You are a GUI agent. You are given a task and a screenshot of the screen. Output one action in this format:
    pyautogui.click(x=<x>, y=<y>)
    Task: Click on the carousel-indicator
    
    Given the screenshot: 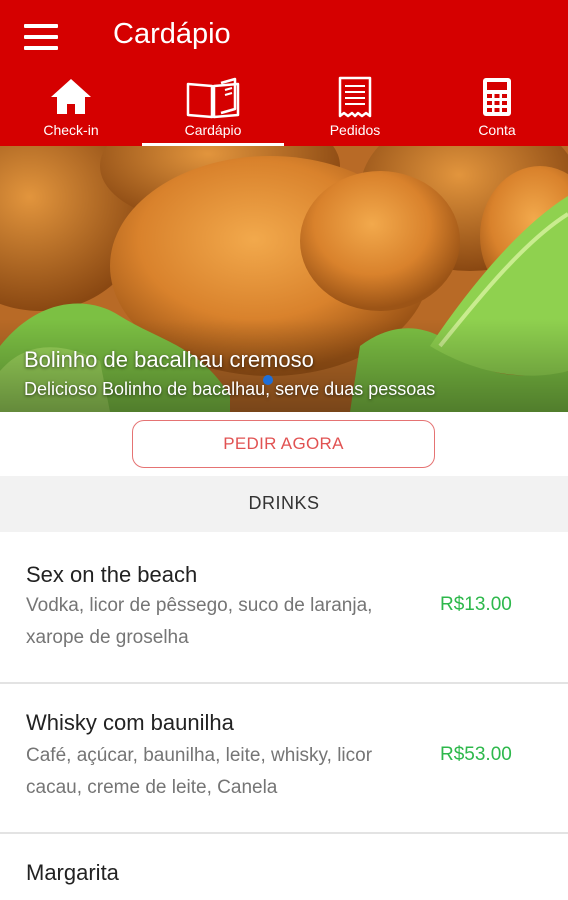 What is the action you would take?
    pyautogui.click(x=268, y=380)
    